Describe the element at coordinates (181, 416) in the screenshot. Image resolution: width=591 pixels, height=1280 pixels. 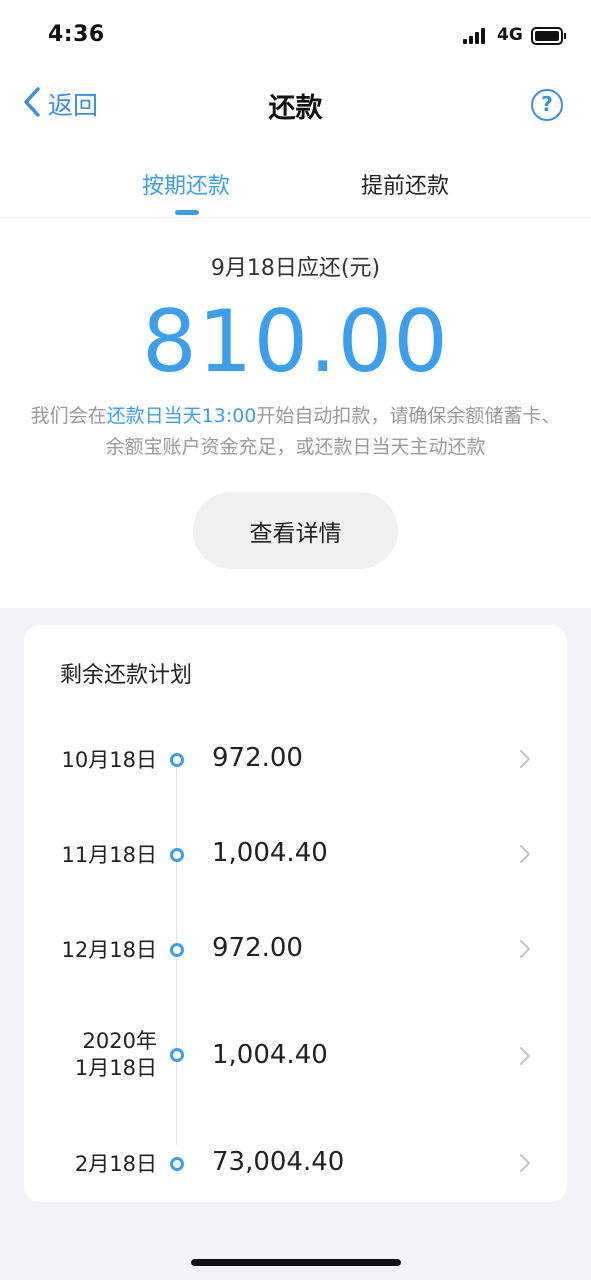
I see `notice-highlight: 还款日当天13:00` at that location.